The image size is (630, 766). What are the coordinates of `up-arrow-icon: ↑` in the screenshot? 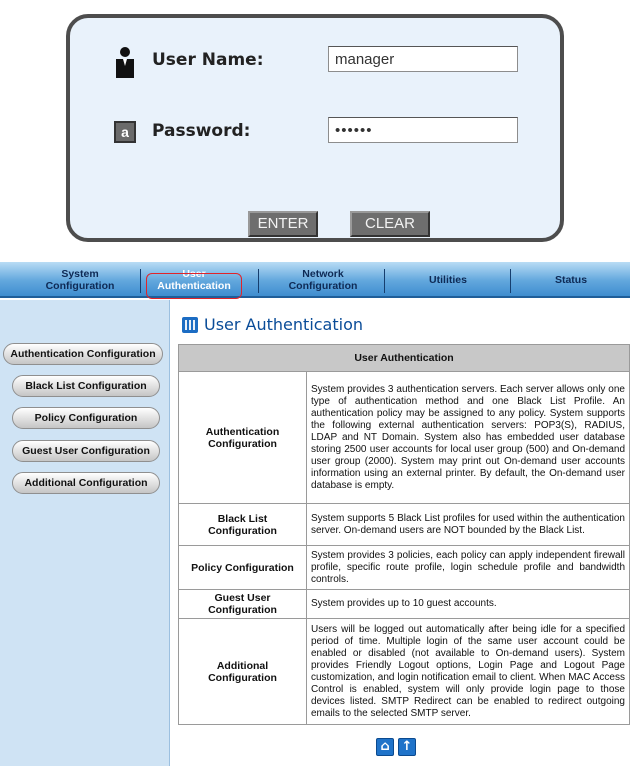 It's located at (407, 747).